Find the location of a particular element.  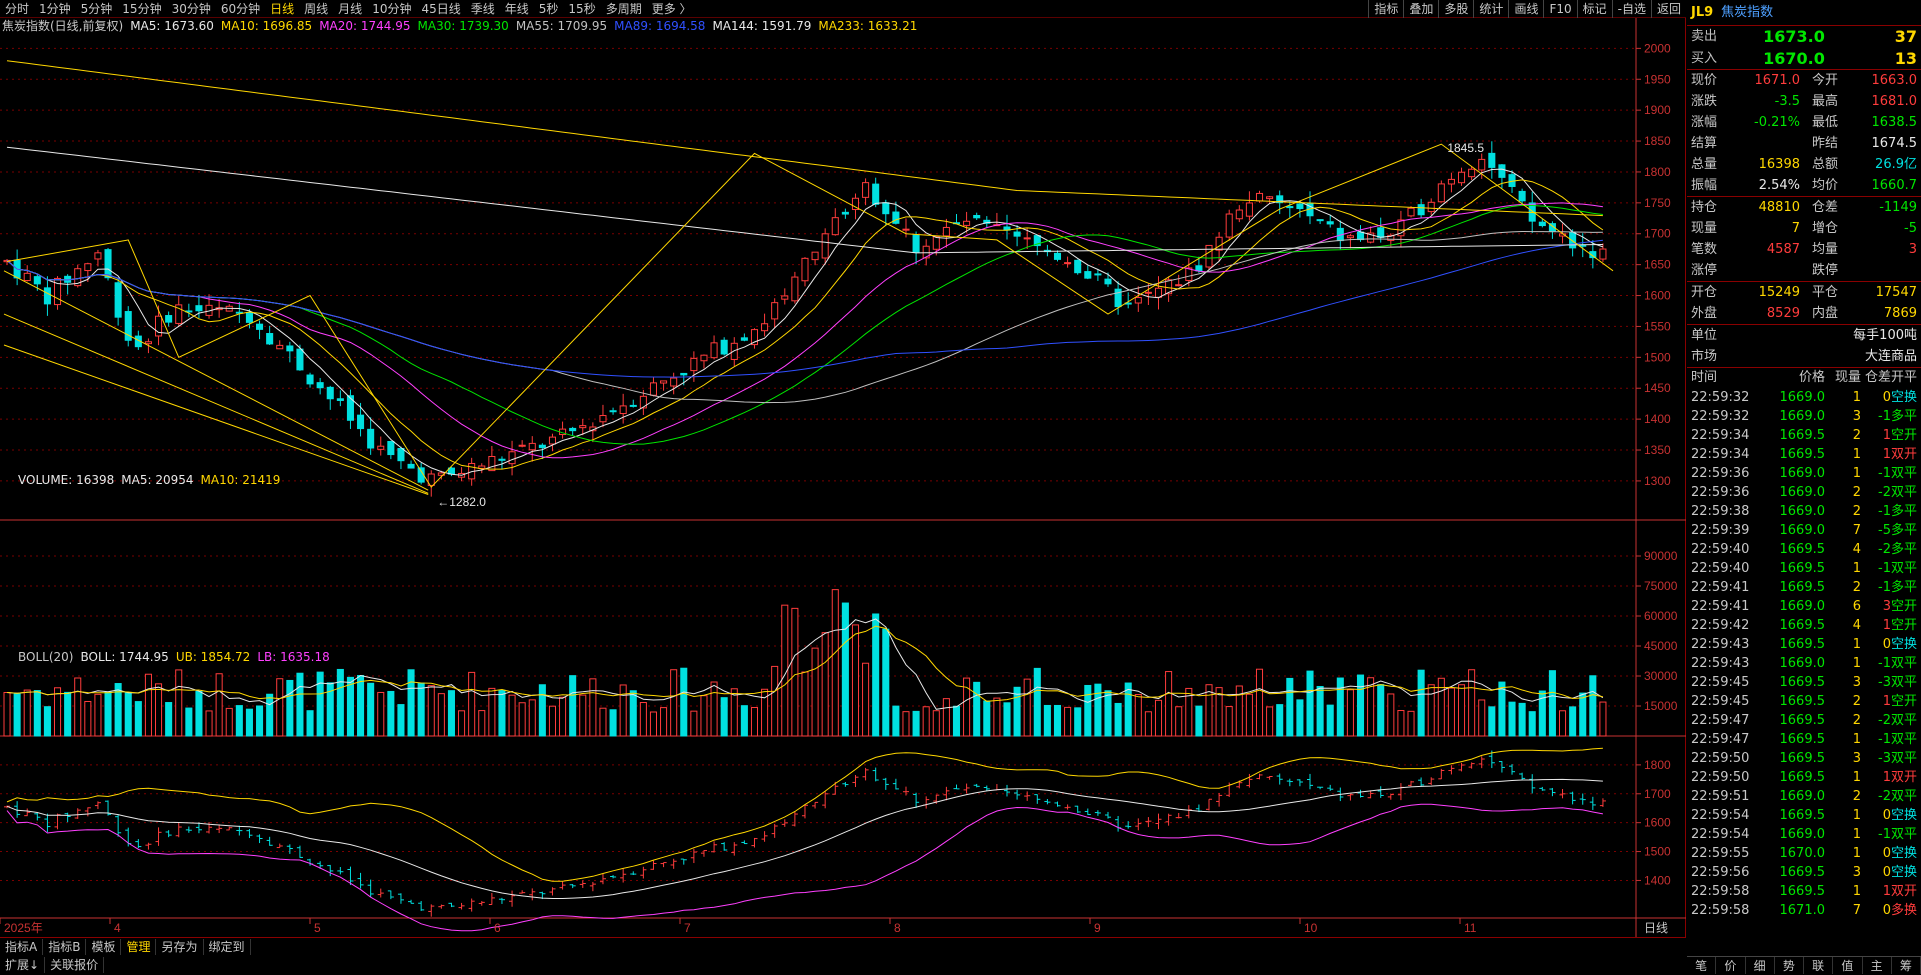

side-tab-1: 价 is located at coordinates (1731, 965).